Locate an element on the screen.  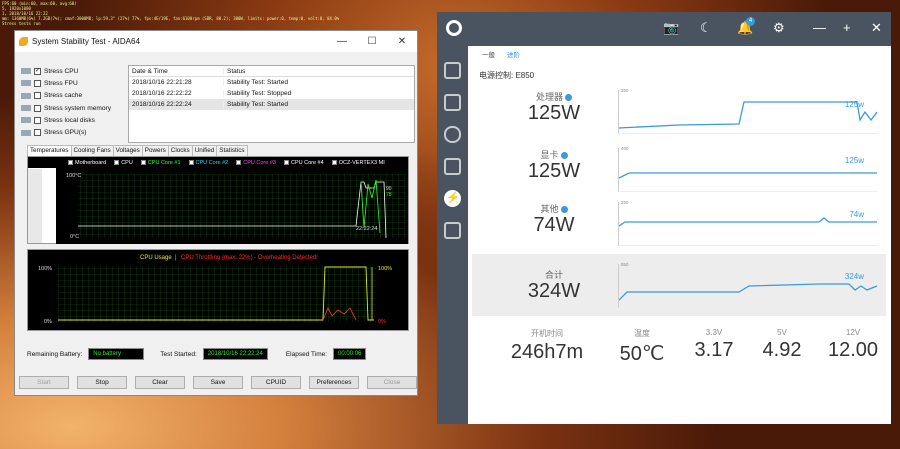
close-window-button: ✕ is located at coordinates (402, 41).